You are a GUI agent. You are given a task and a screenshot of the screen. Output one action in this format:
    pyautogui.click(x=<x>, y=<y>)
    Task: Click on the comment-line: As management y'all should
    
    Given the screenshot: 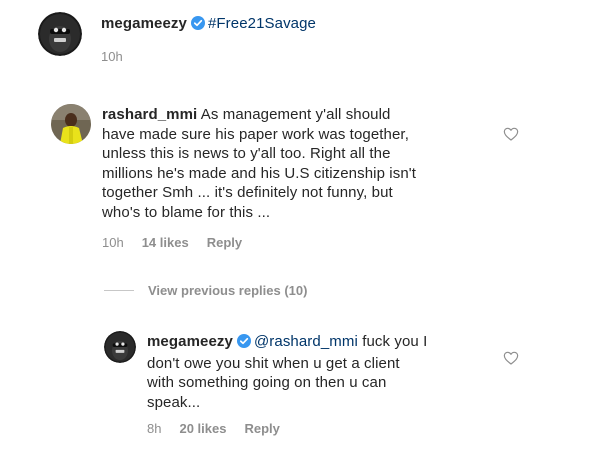 What is the action you would take?
    pyautogui.click(x=295, y=114)
    